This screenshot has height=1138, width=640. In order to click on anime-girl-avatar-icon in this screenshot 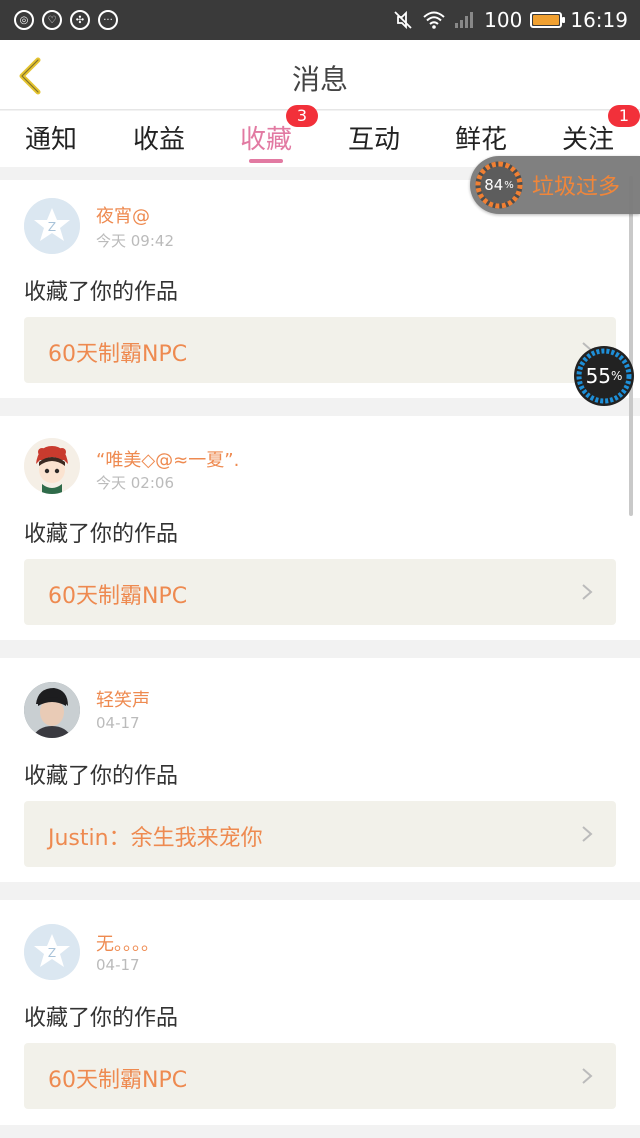, I will do `click(52, 466)`.